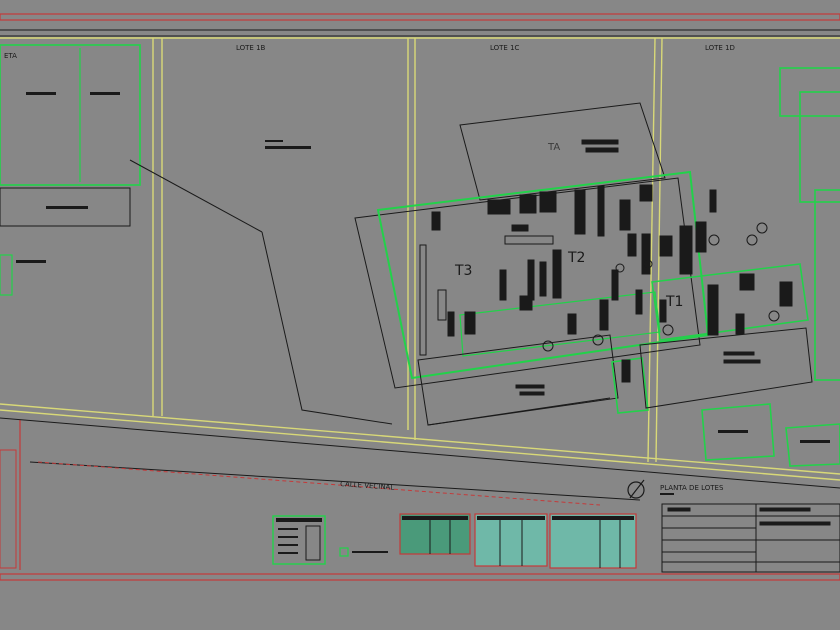 This screenshot has height=630, width=840. Describe the element at coordinates (692, 488) in the screenshot. I see `plan-title: PLANTA DE LOTES` at that location.